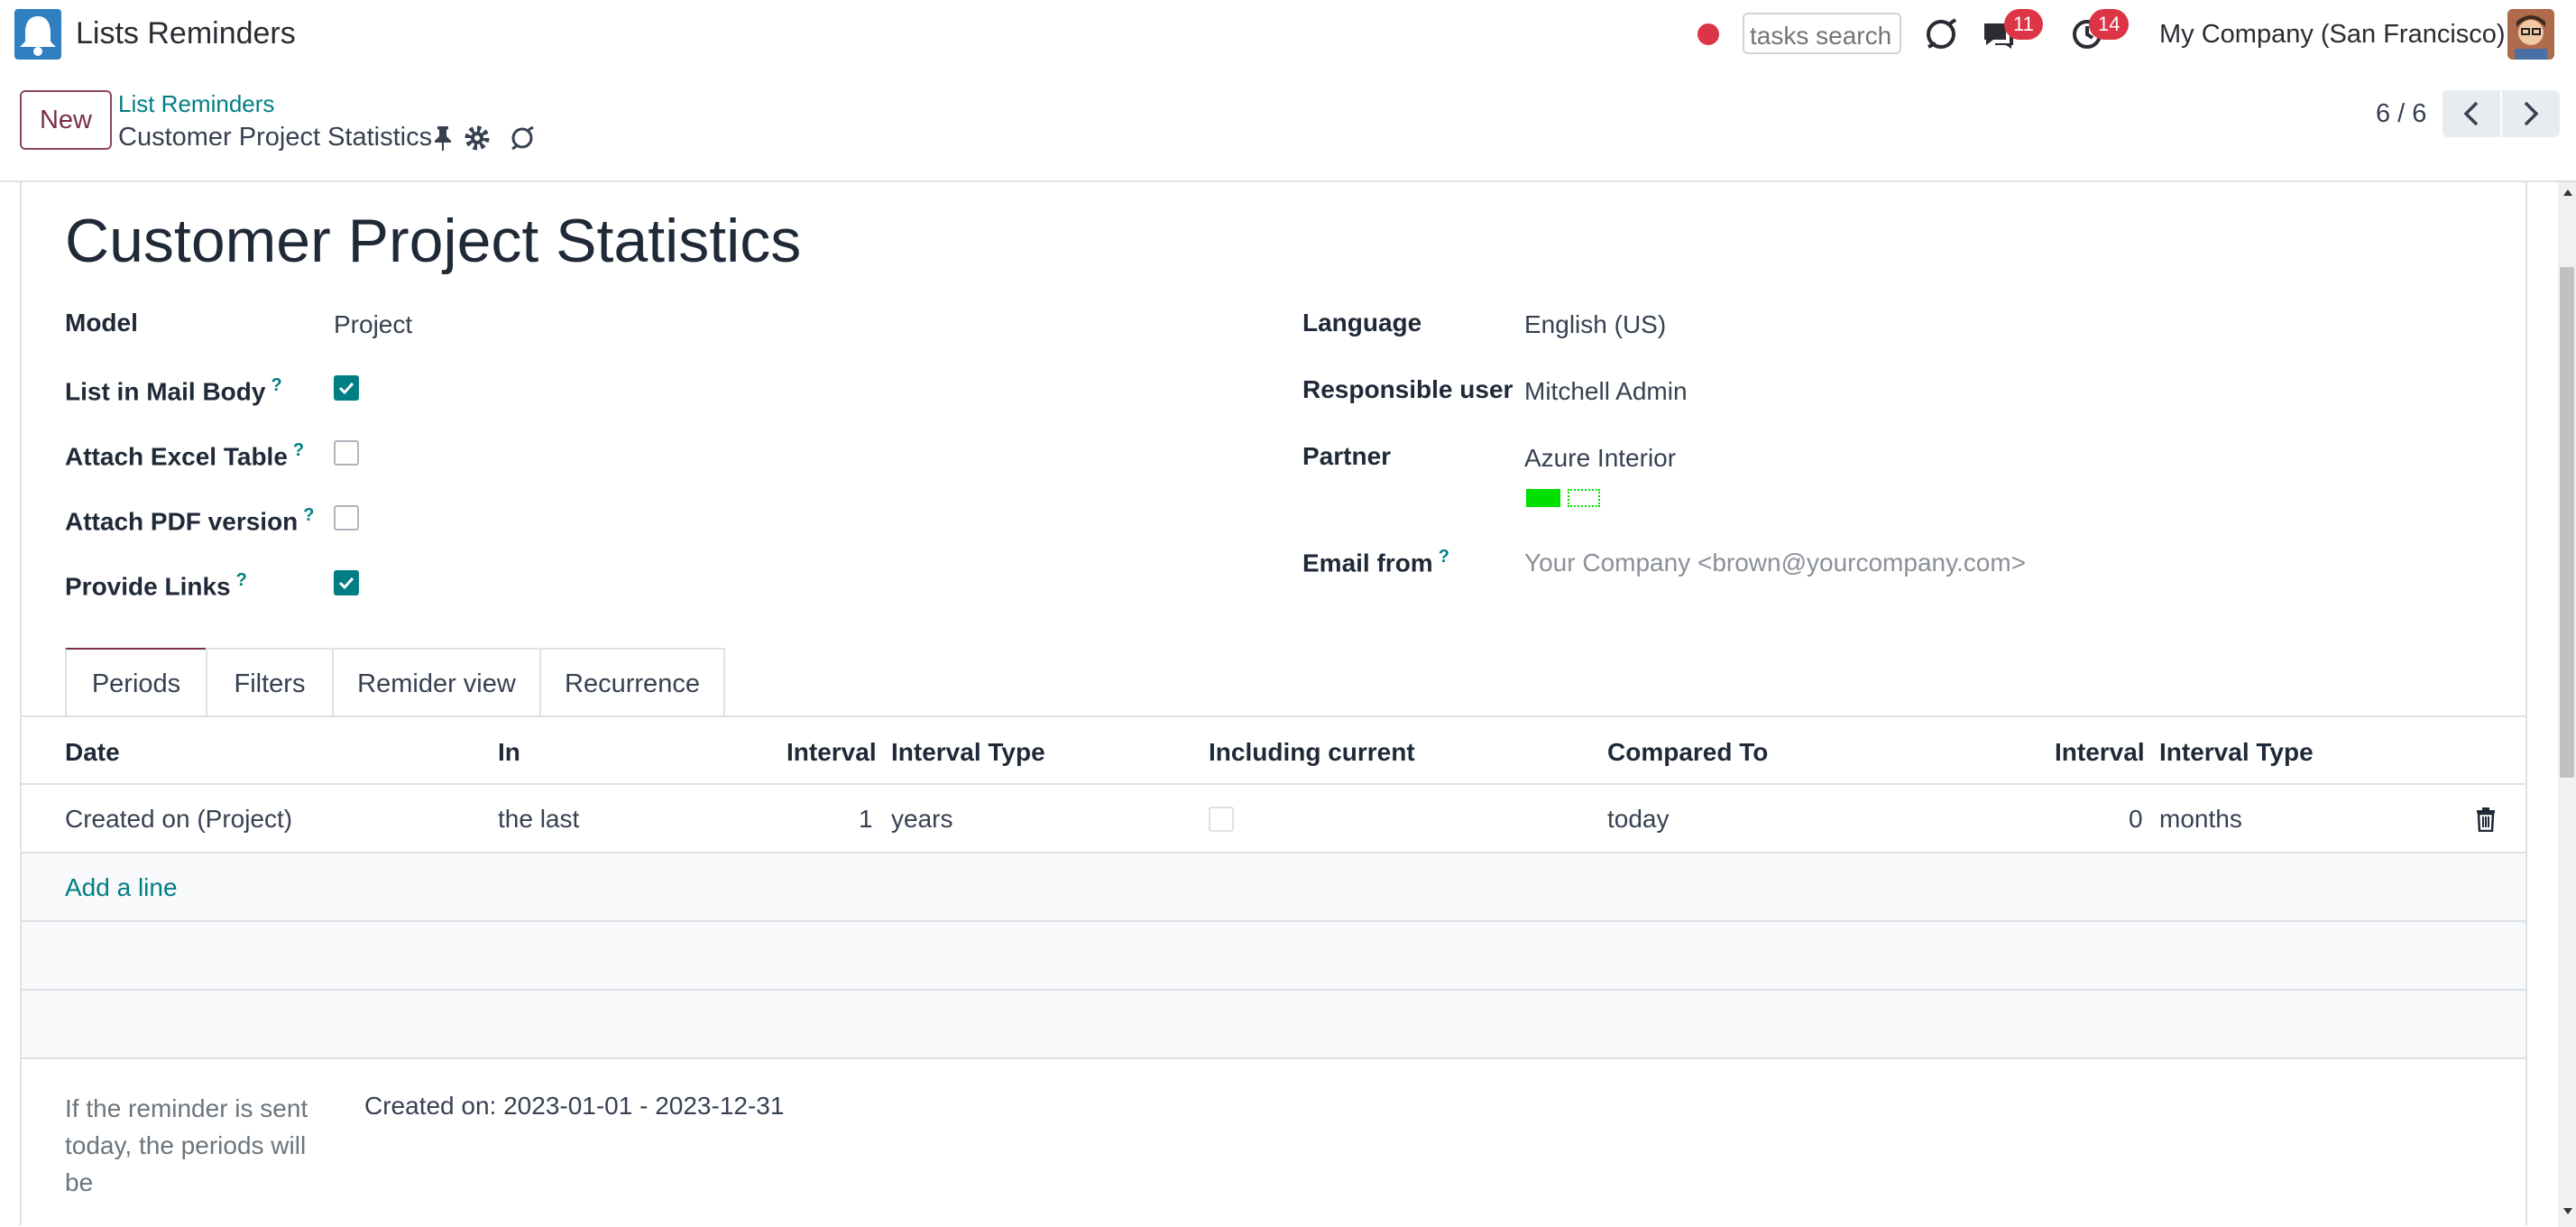  What do you see at coordinates (2530, 34) in the screenshot?
I see `user-avatar` at bounding box center [2530, 34].